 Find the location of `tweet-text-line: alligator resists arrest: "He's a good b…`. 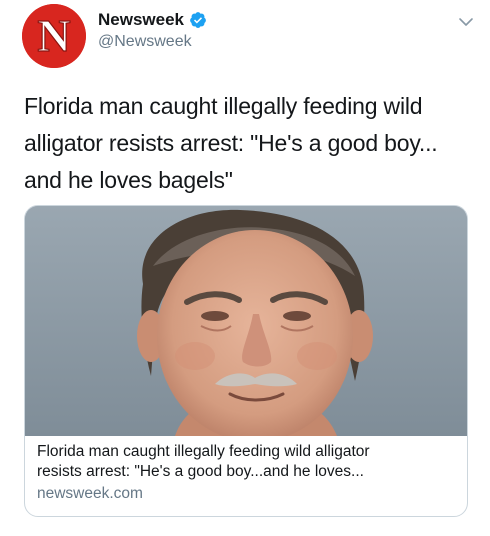

tweet-text-line: alligator resists arrest: "He's a good b… is located at coordinates (231, 143).